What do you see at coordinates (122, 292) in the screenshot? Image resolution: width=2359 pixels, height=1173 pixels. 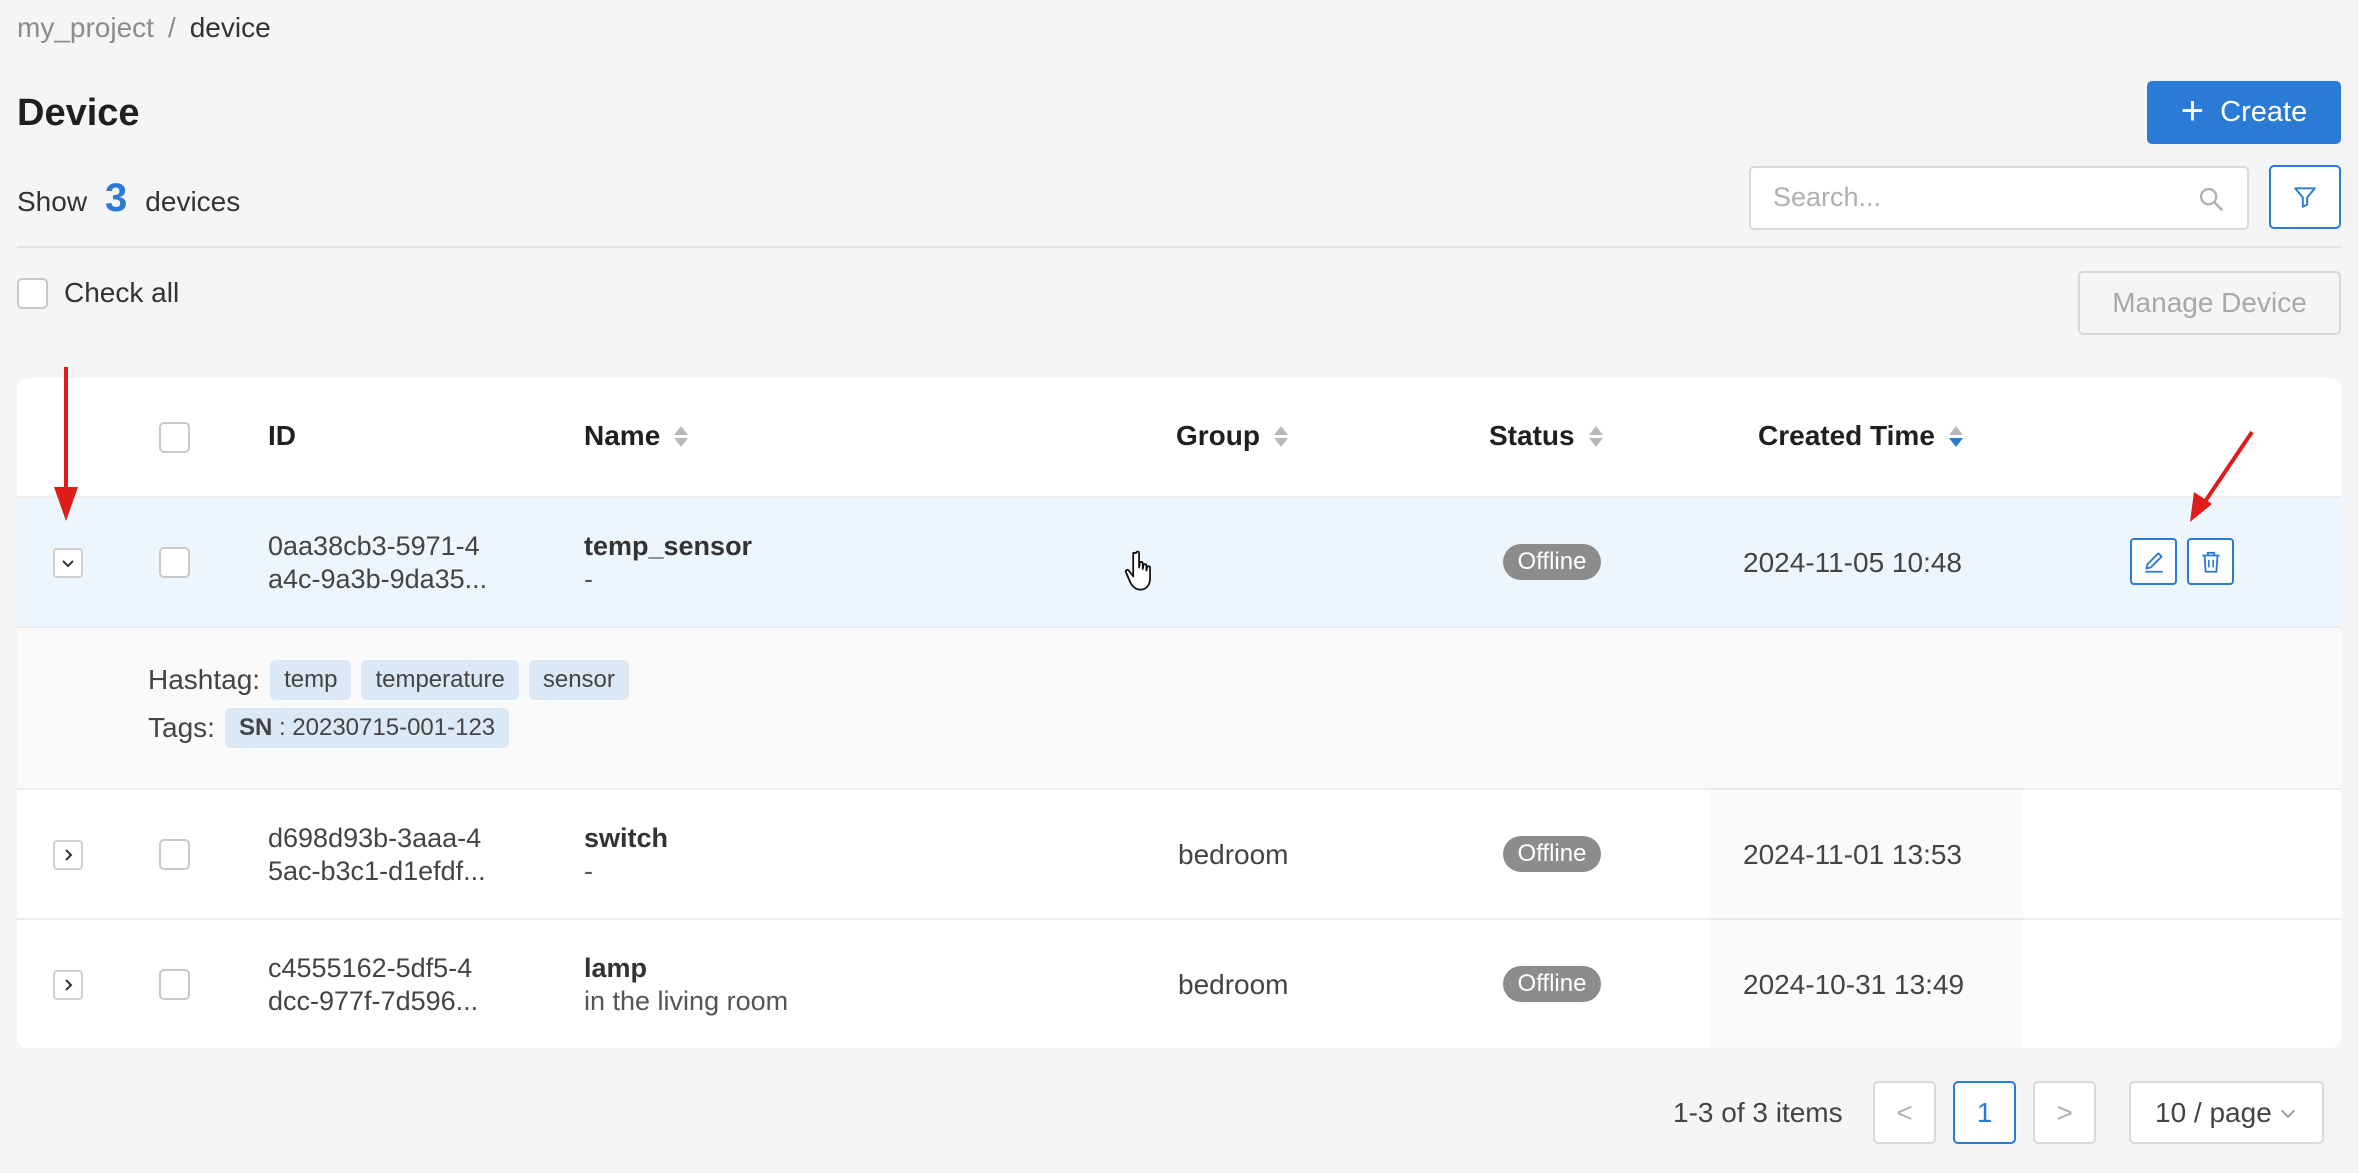 I see `check-all-label: Check all` at bounding box center [122, 292].